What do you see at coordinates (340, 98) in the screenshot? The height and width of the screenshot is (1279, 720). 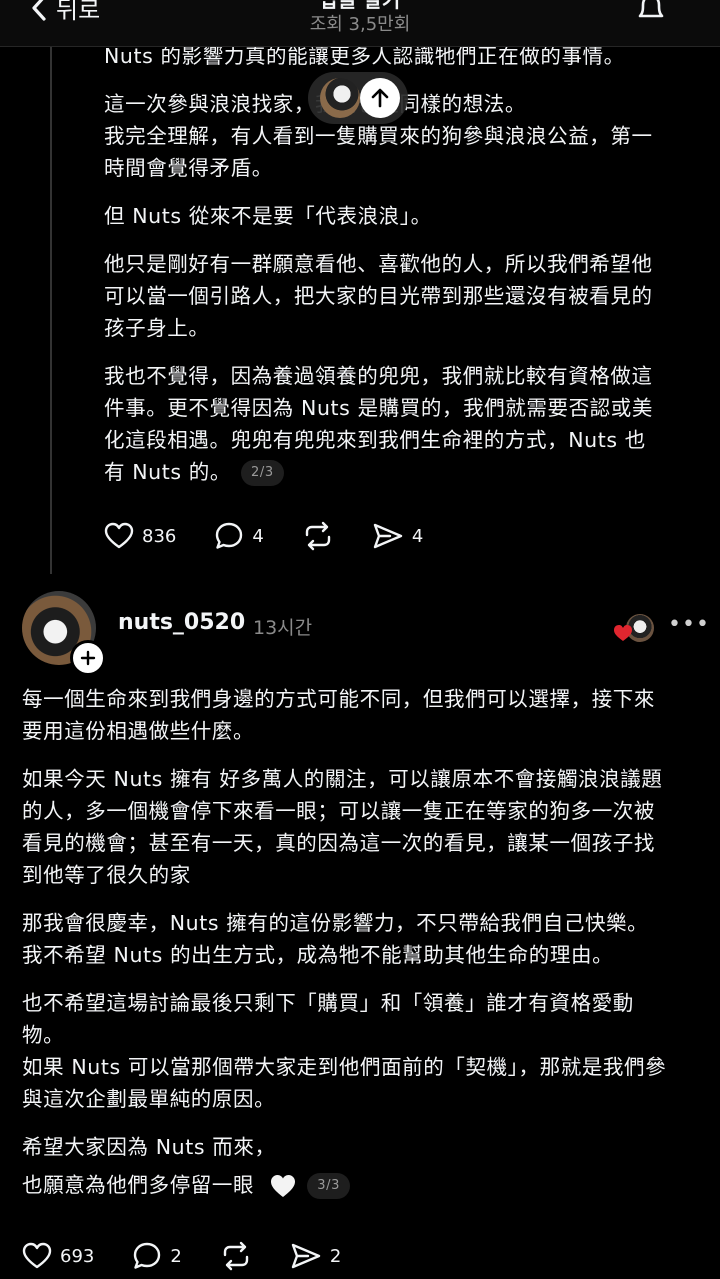 I see `avatar` at bounding box center [340, 98].